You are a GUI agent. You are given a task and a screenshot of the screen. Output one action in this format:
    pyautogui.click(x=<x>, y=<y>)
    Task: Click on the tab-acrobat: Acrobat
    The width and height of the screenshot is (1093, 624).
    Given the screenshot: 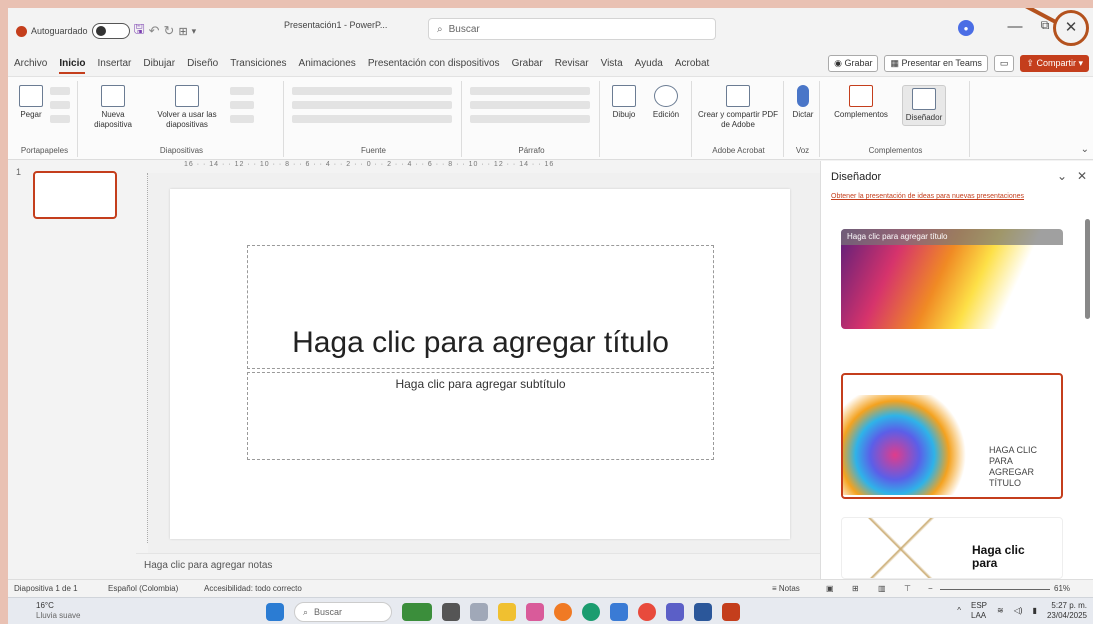 What is the action you would take?
    pyautogui.click(x=692, y=63)
    